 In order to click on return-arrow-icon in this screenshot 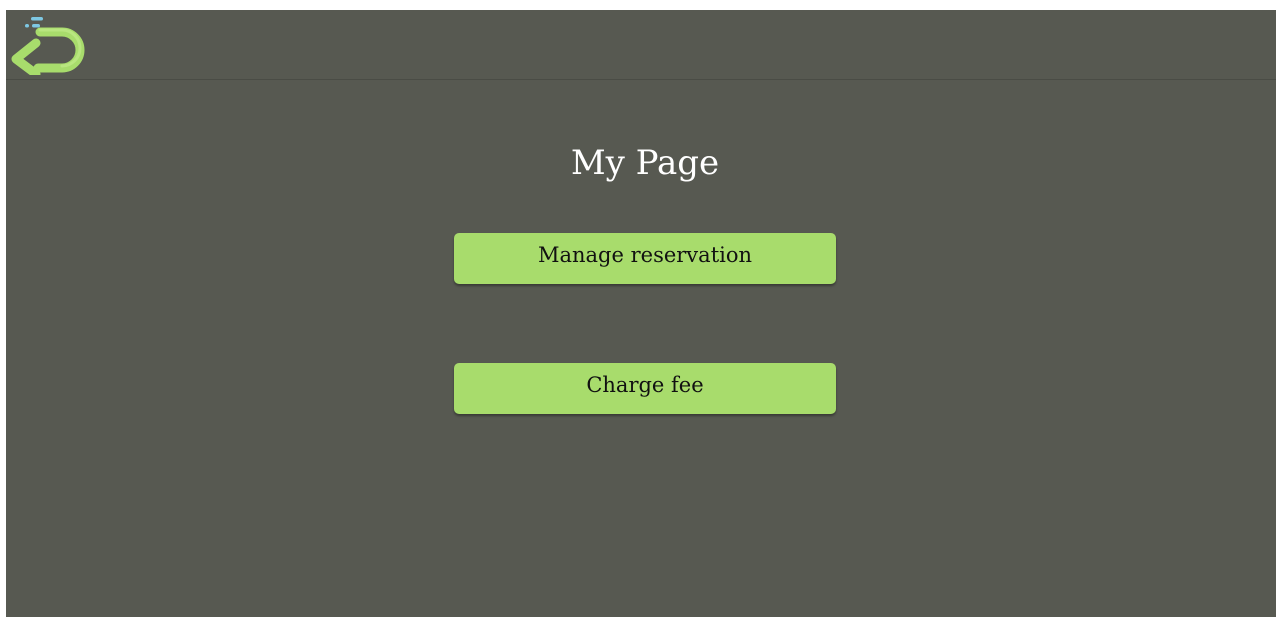, I will do `click(48, 46)`.